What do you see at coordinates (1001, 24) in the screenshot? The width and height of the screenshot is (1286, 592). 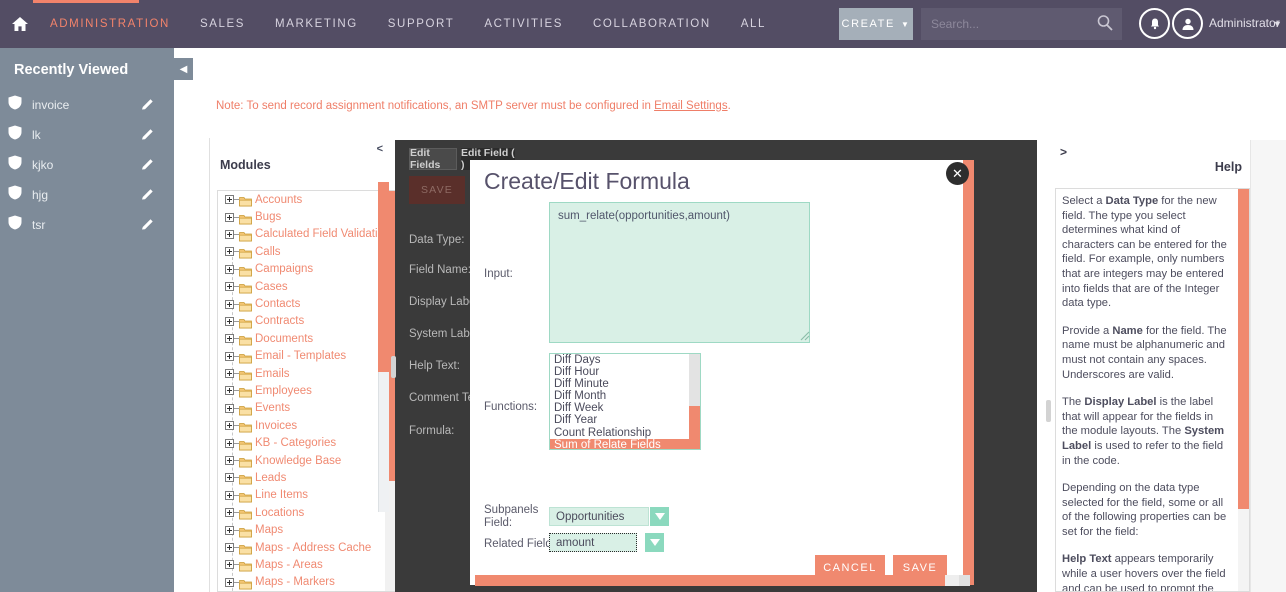 I see `search-input` at bounding box center [1001, 24].